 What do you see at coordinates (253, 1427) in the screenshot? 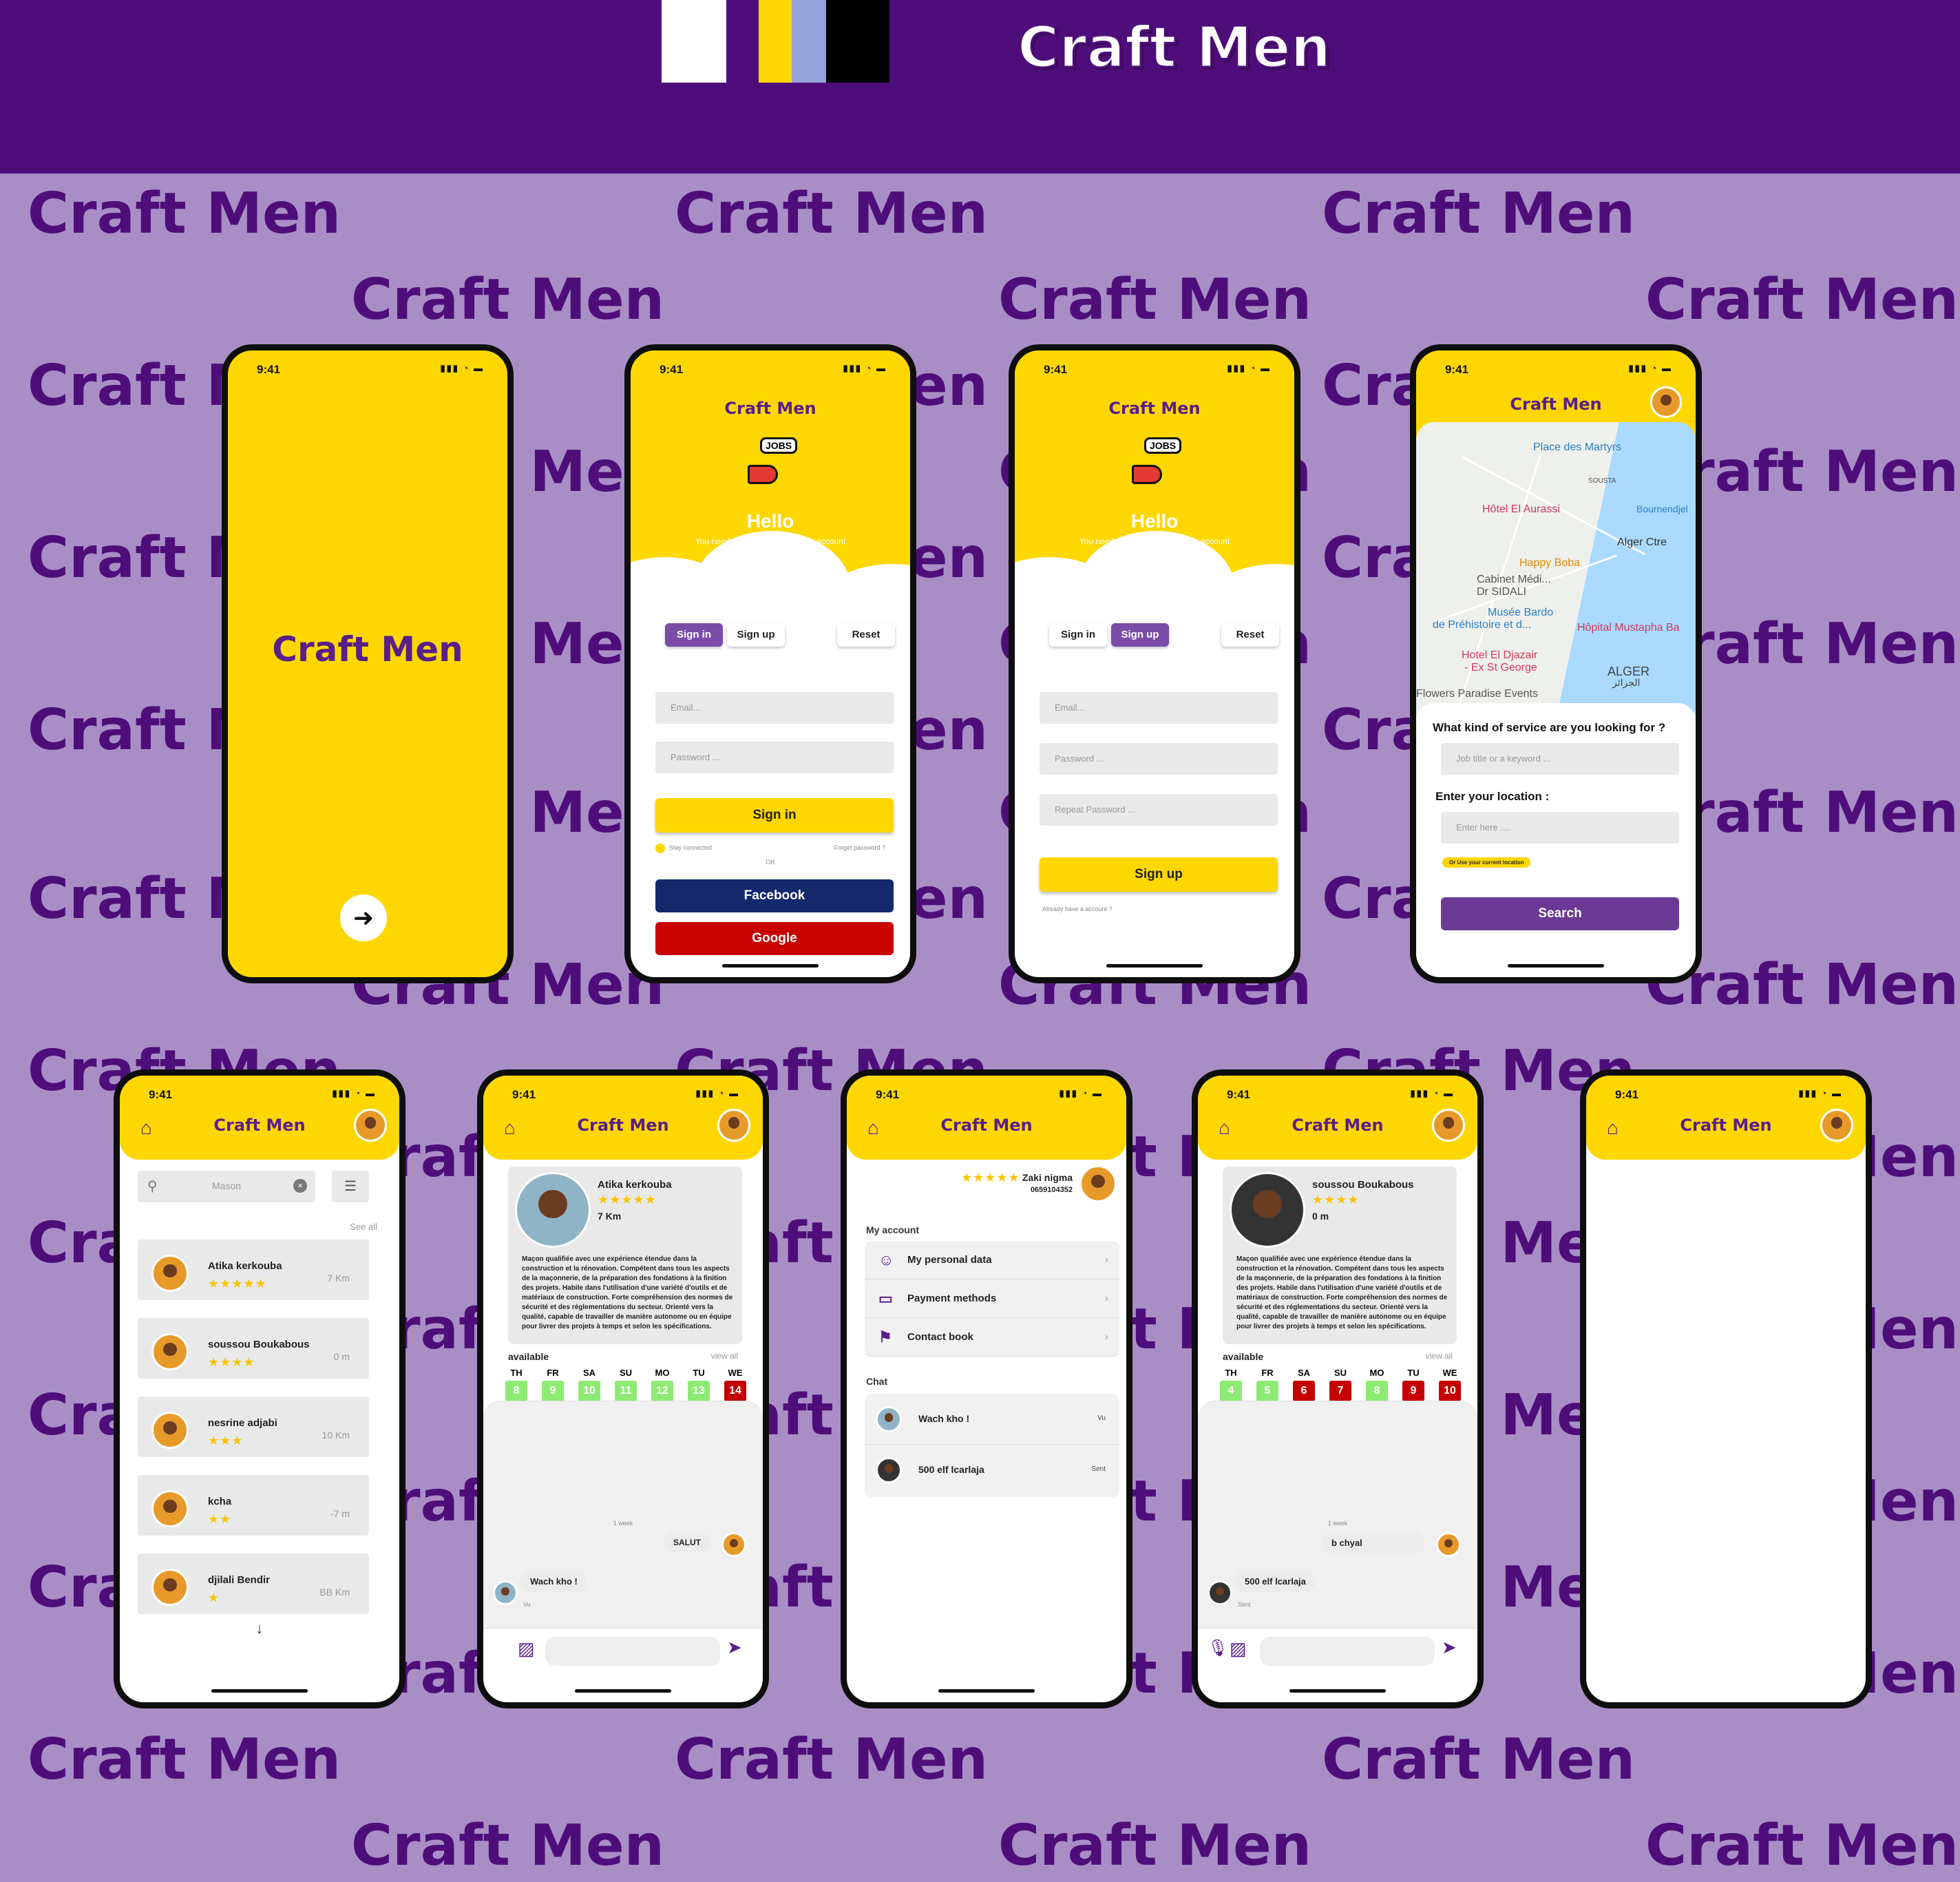
I see `result-card: nesrine adjabi ★★★ 10 Km` at bounding box center [253, 1427].